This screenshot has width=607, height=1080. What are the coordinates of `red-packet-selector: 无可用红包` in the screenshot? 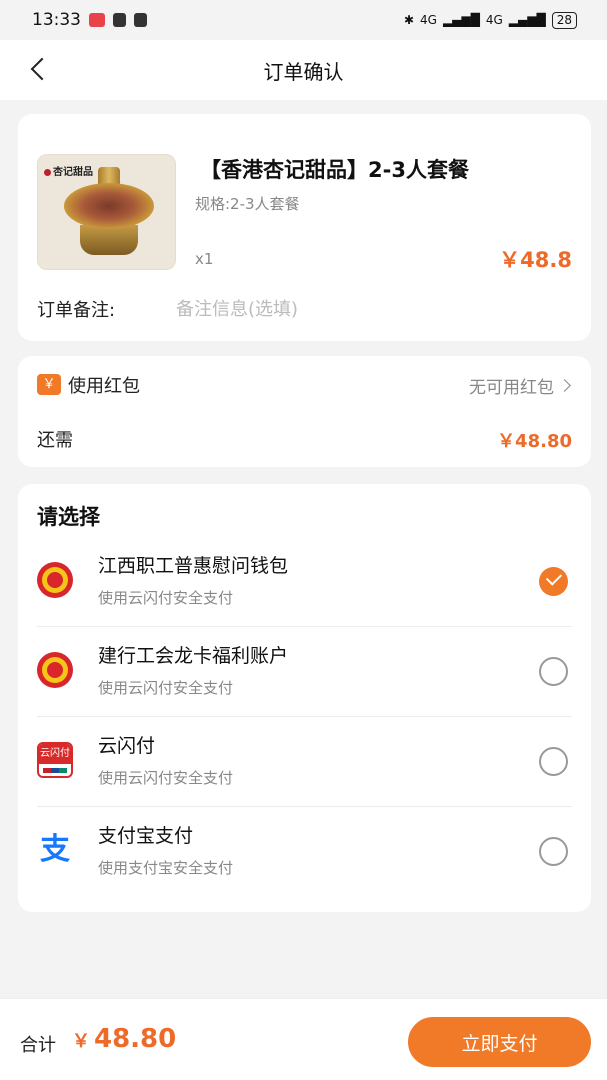 It's located at (520, 385).